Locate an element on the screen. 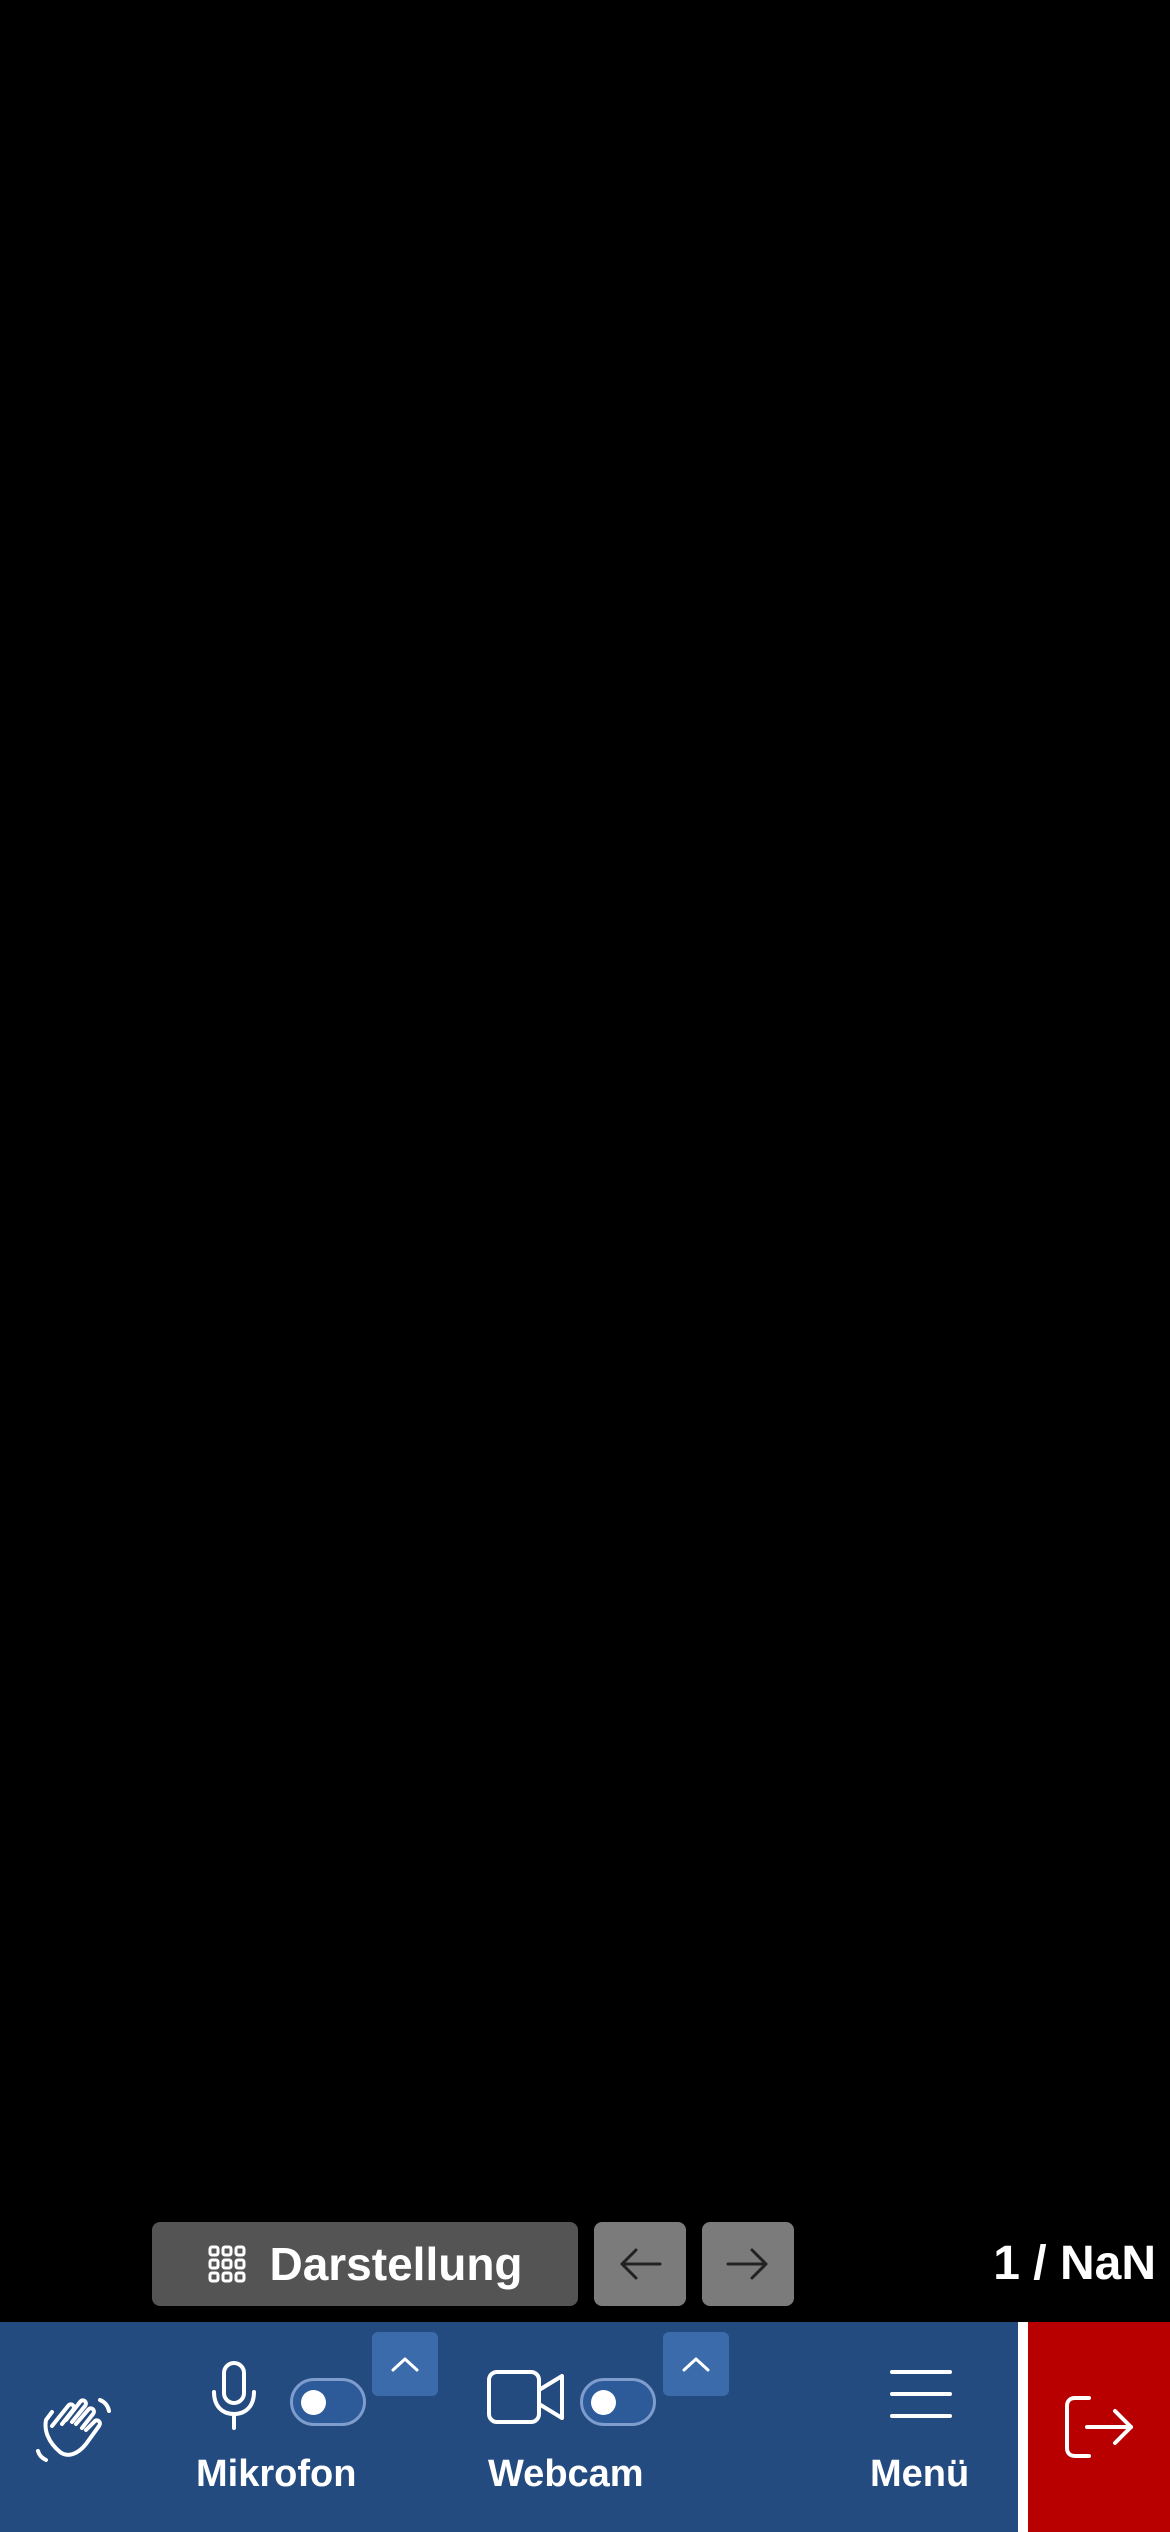 The height and width of the screenshot is (2532, 1170). next-page-button is located at coordinates (748, 2264).